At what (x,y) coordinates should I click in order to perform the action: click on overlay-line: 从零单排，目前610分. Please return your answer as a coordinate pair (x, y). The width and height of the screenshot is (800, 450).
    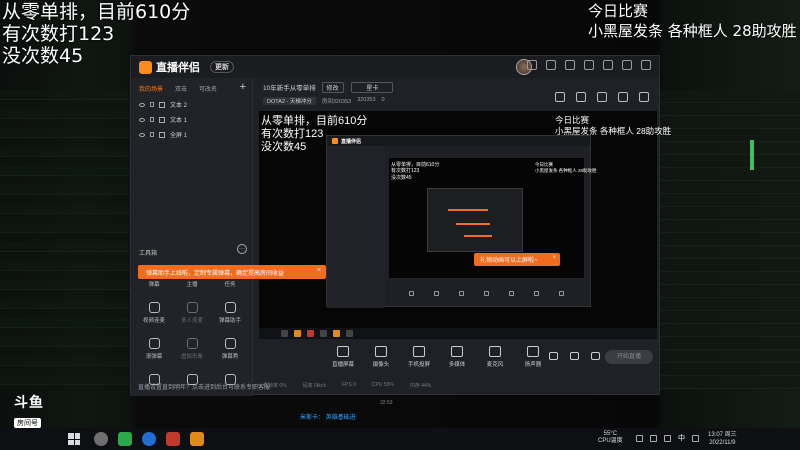
    Looking at the image, I should click on (96, 12).